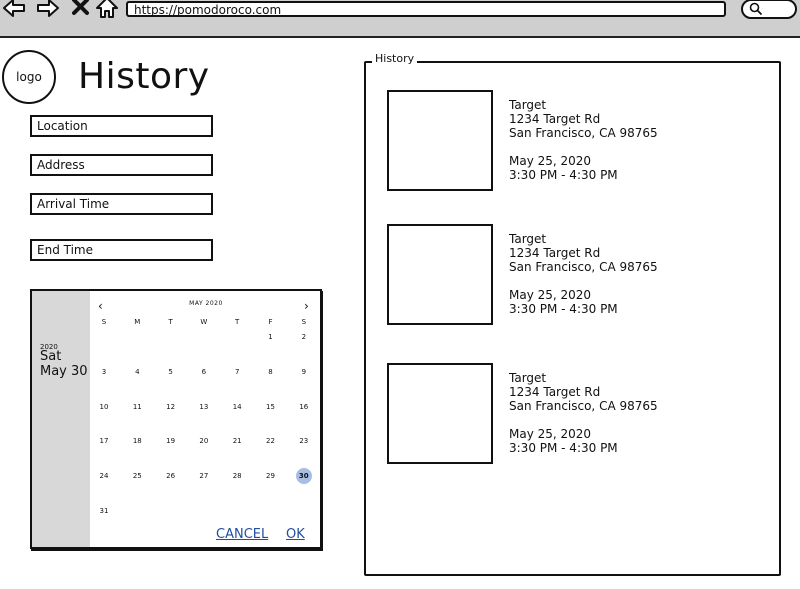 The height and width of the screenshot is (589, 800). Describe the element at coordinates (204, 476) in the screenshot. I see `calendar-day: 27` at that location.